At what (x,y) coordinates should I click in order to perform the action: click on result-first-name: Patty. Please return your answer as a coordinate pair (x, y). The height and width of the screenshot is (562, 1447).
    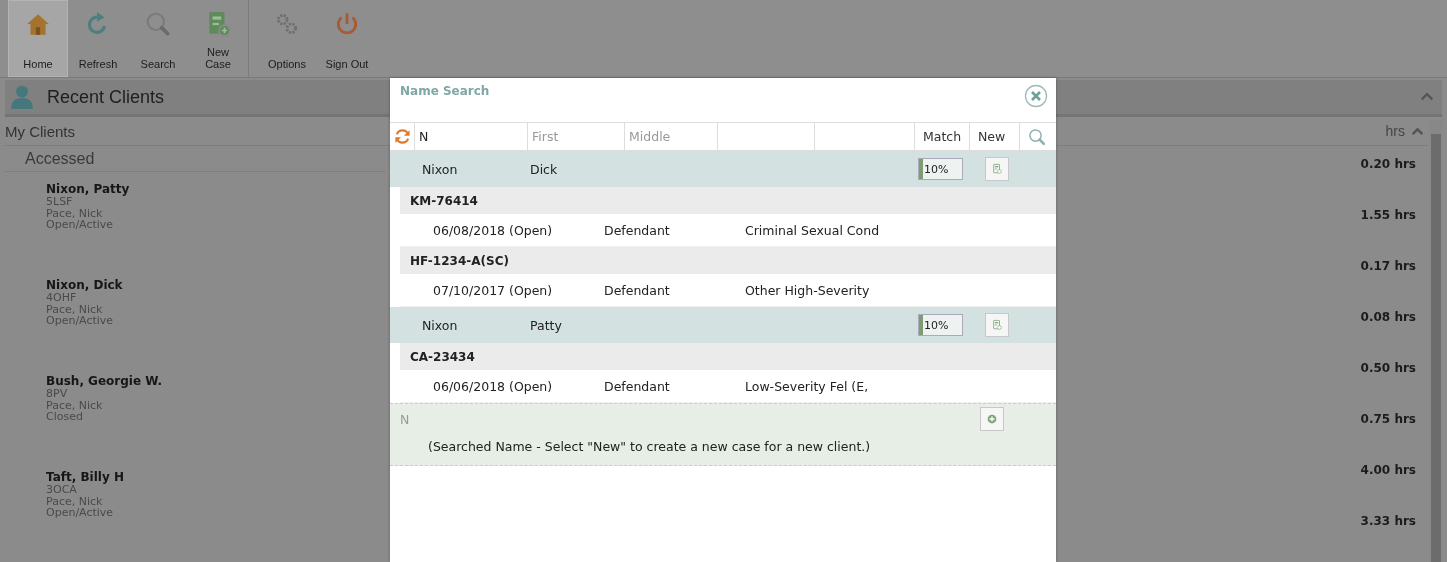
    Looking at the image, I should click on (724, 325).